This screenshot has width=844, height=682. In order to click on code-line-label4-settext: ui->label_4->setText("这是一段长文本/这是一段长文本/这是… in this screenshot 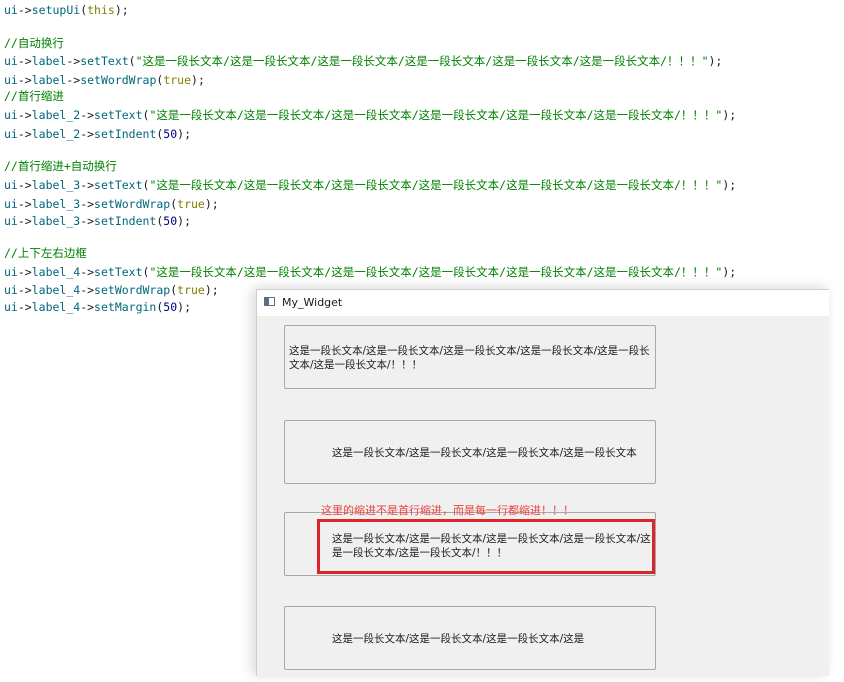, I will do `click(370, 272)`.